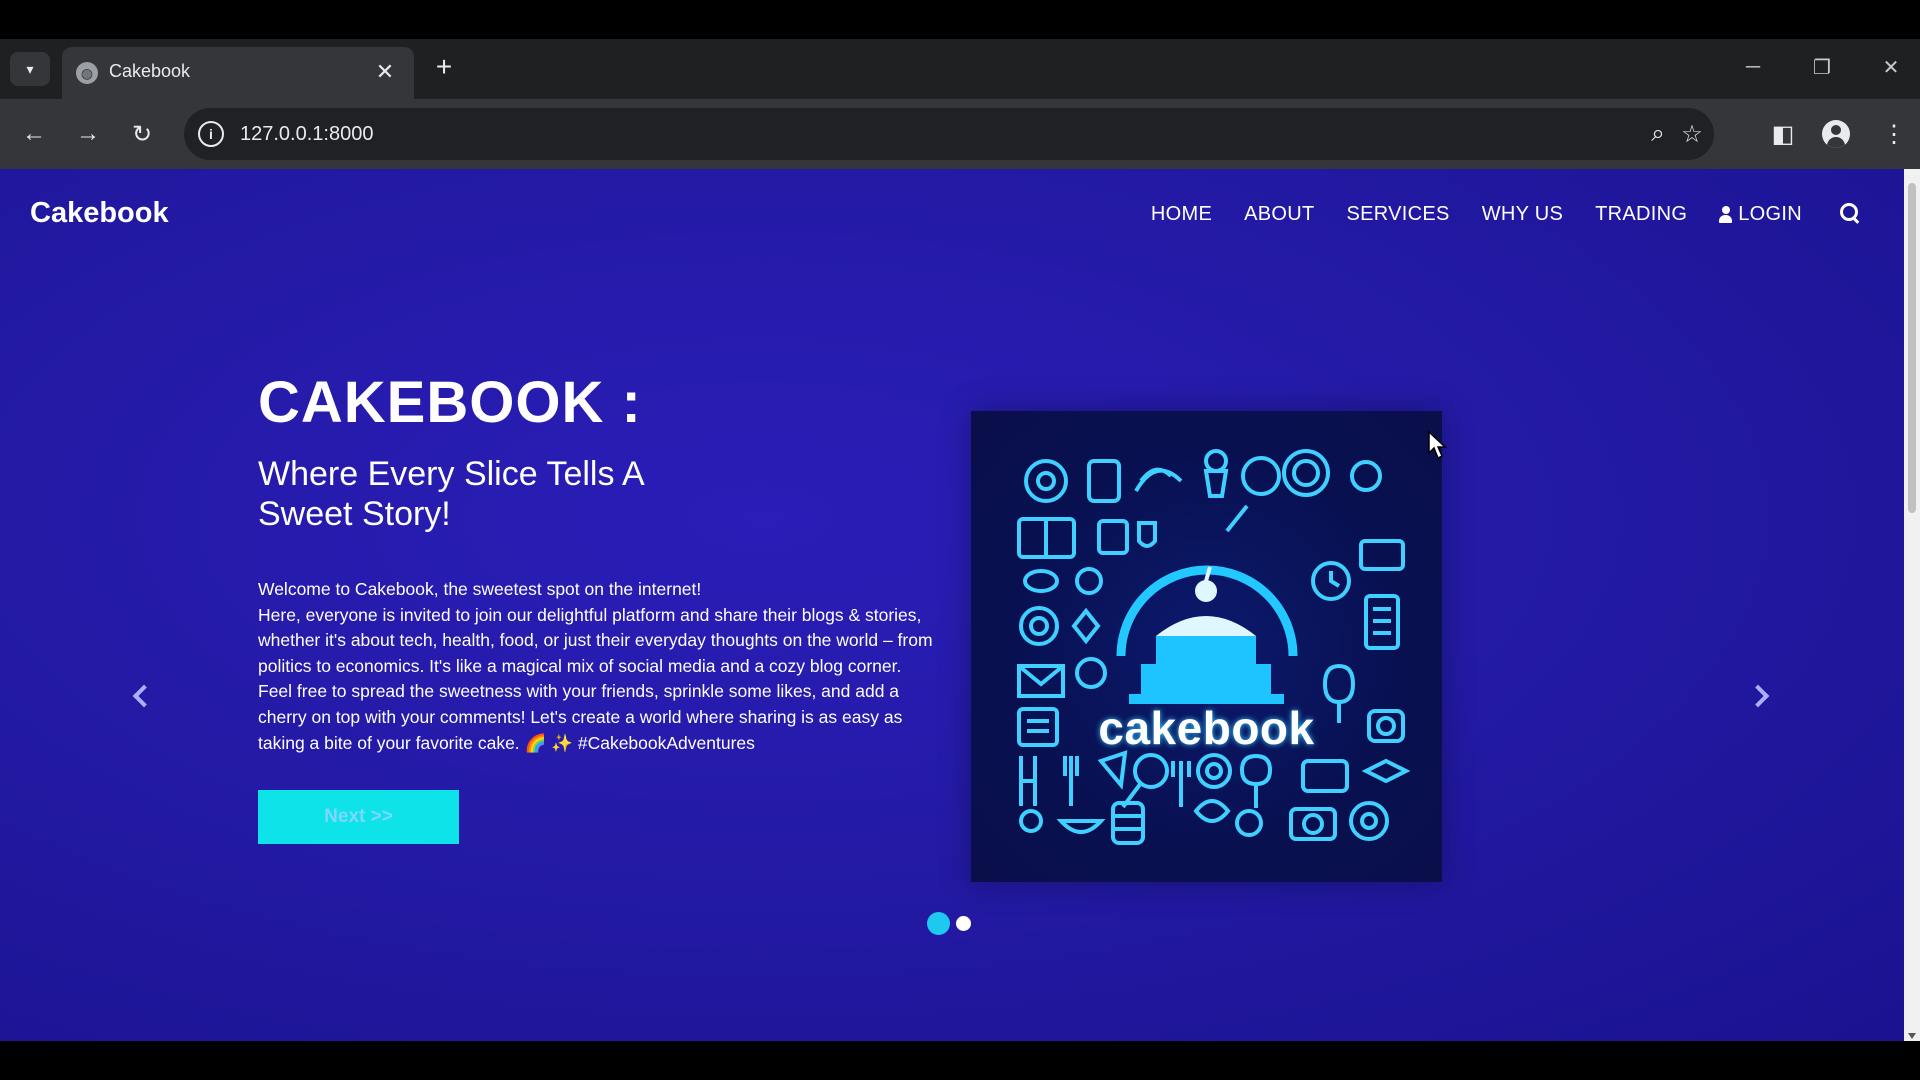  I want to click on browser-tab: ◍ Cakebook ✕, so click(238, 73).